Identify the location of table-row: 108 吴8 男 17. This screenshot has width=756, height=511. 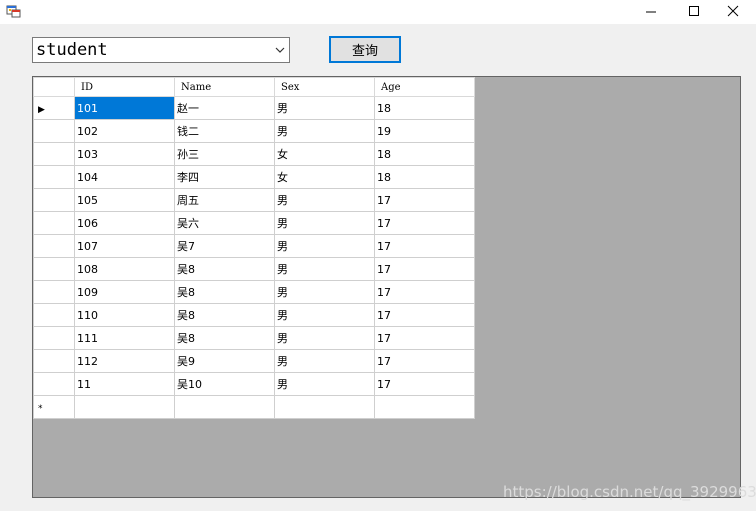
(254, 269).